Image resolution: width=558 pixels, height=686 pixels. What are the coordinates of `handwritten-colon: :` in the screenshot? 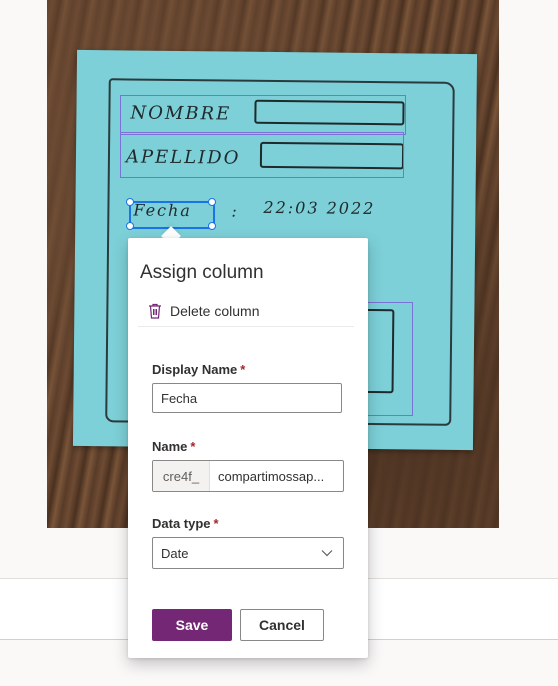 It's located at (235, 211).